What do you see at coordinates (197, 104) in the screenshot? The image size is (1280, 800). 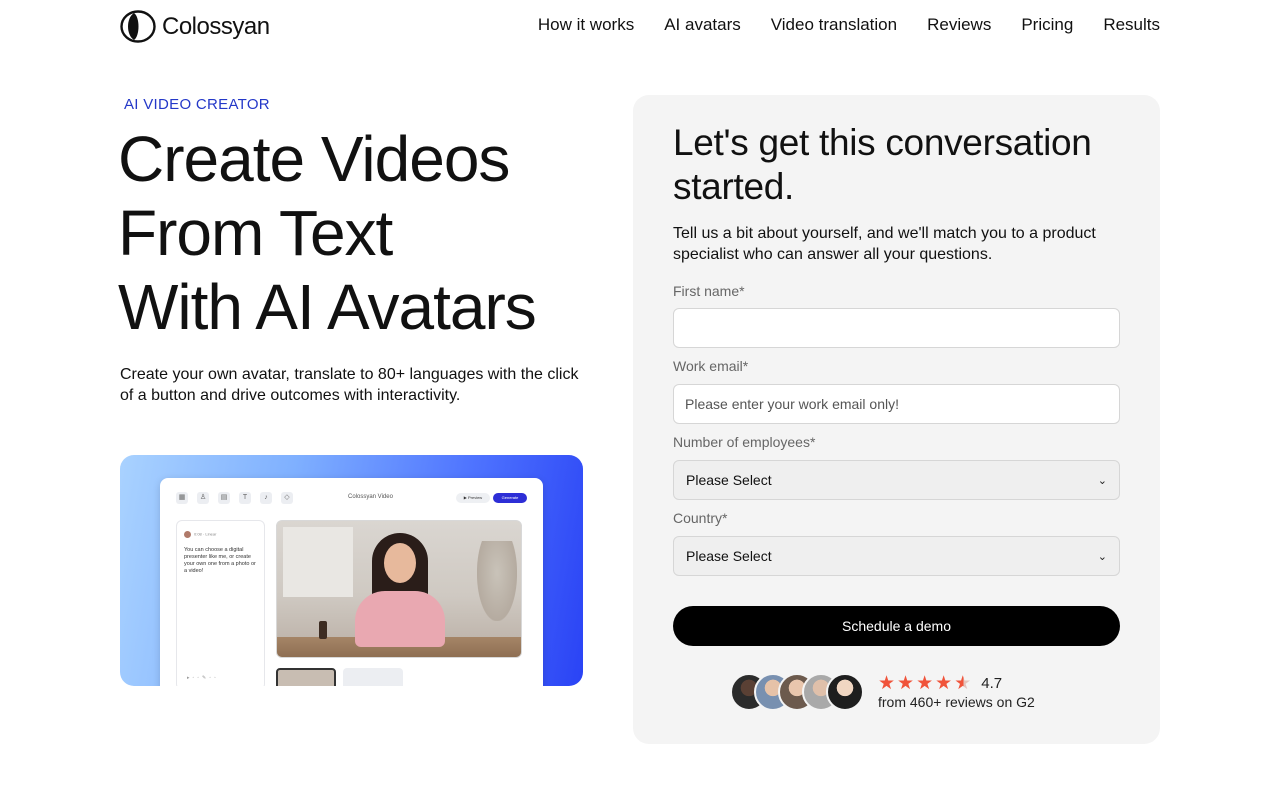 I see `hero-eyebrow: AI VIDEO CREATOR` at bounding box center [197, 104].